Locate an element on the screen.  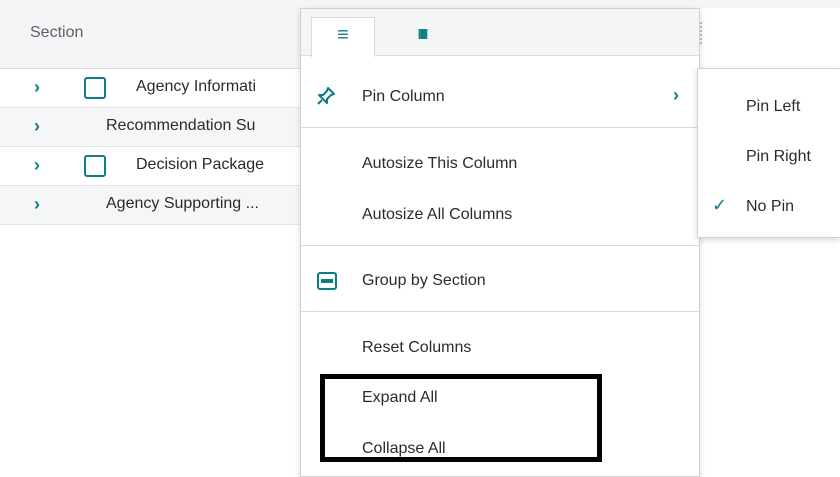
autosize-all-columns-menu-item: Autosize All Columns is located at coordinates (500, 215).